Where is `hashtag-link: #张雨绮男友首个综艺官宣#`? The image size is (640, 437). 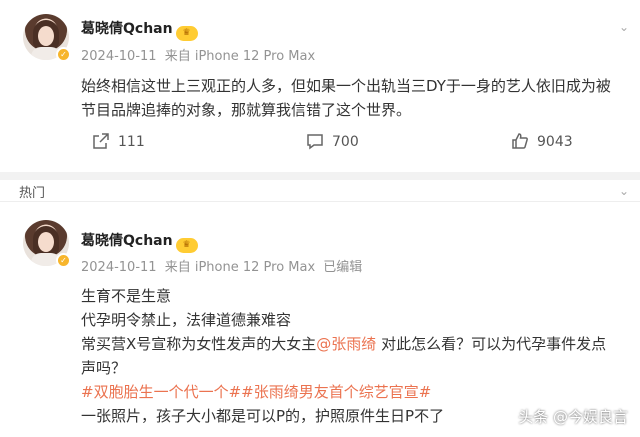 hashtag-link: #张雨绮男友首个综艺官宣# is located at coordinates (336, 392).